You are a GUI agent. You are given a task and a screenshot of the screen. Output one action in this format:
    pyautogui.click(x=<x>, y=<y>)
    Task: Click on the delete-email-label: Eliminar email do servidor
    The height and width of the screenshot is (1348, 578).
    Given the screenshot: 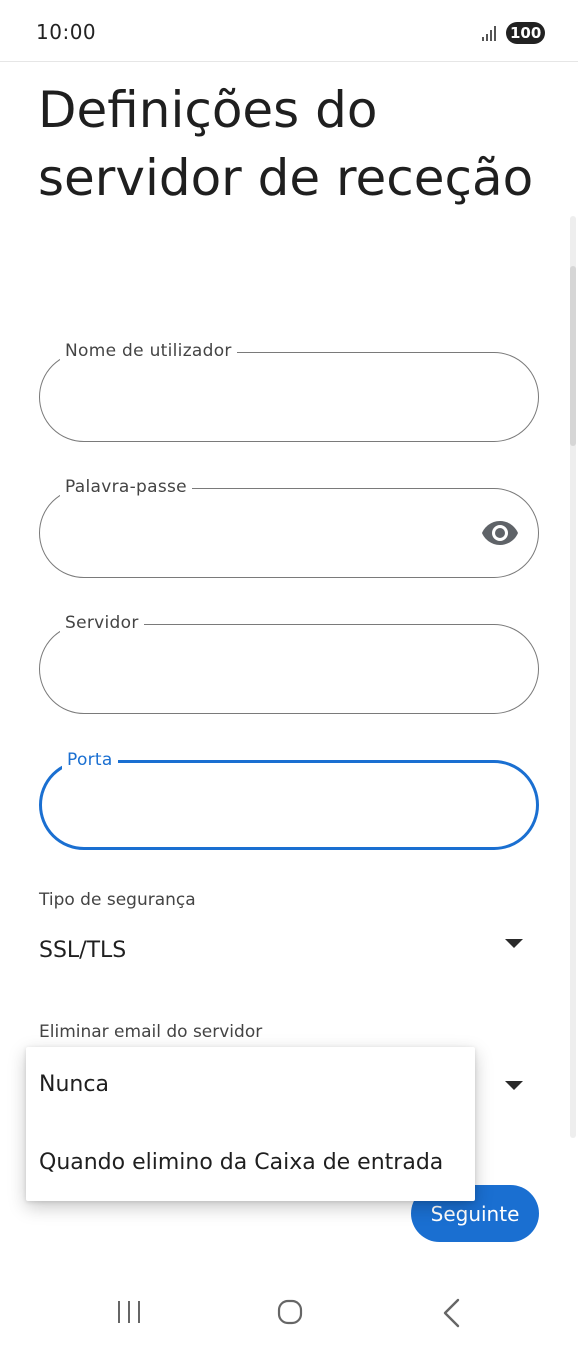 What is the action you would take?
    pyautogui.click(x=151, y=1032)
    